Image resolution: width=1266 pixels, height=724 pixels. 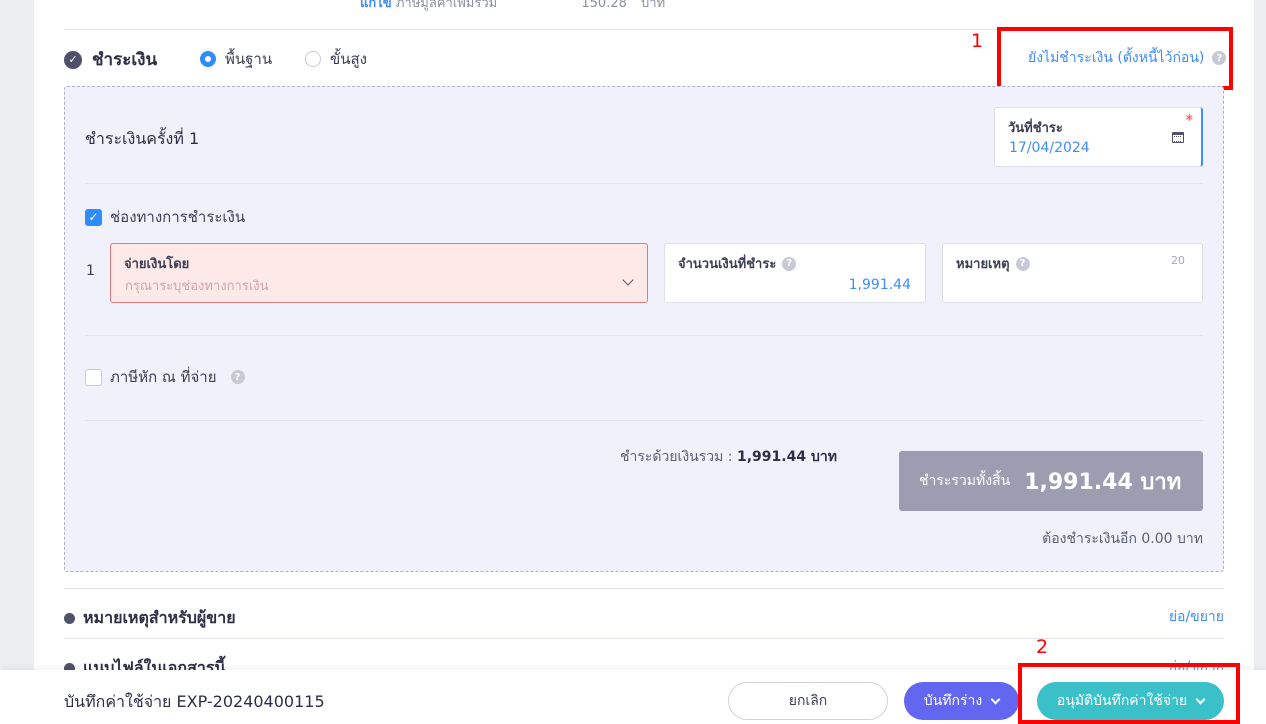 I want to click on pay-by-label: จ่ายเงินโดย, so click(x=157, y=264).